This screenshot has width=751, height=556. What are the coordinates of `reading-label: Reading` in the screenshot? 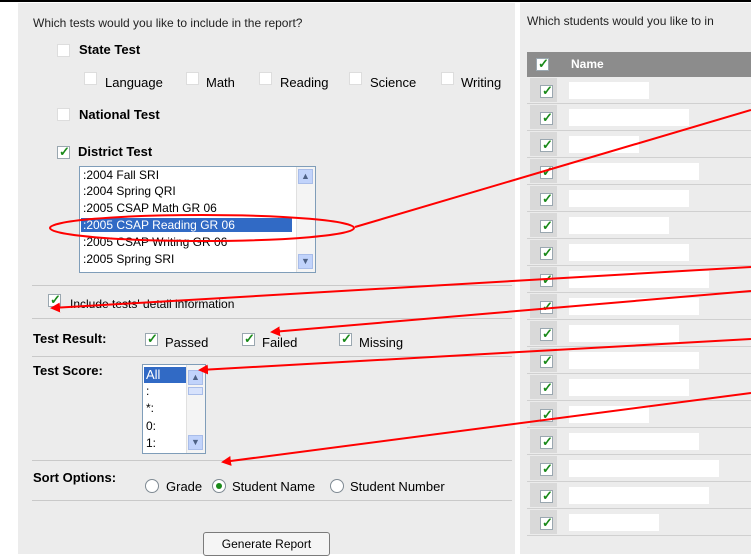 It's located at (304, 82).